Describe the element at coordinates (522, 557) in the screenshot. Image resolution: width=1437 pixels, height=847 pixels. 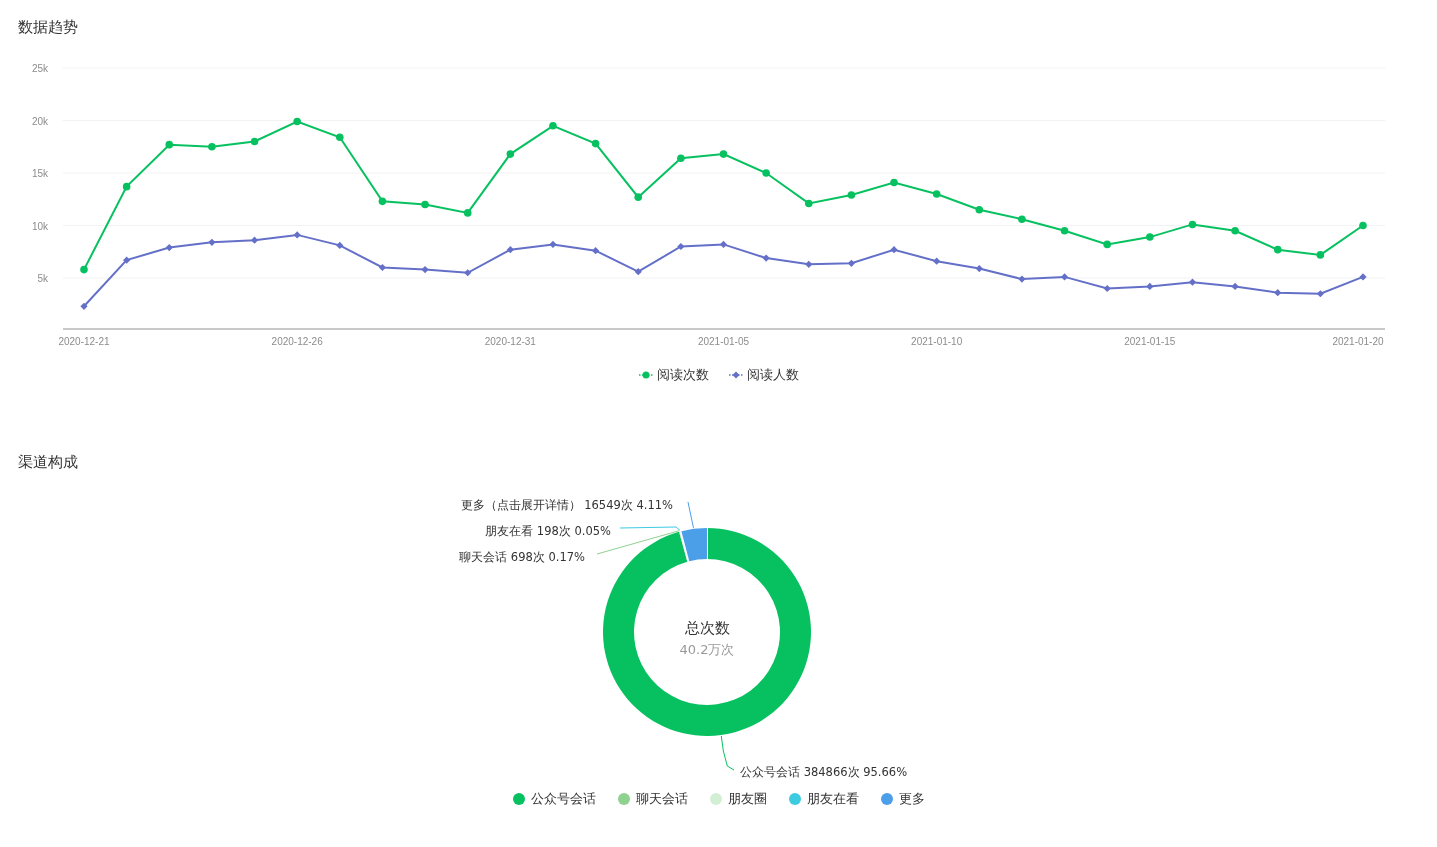
I see `slice-label: 聊天会话 698次 0.17%` at that location.